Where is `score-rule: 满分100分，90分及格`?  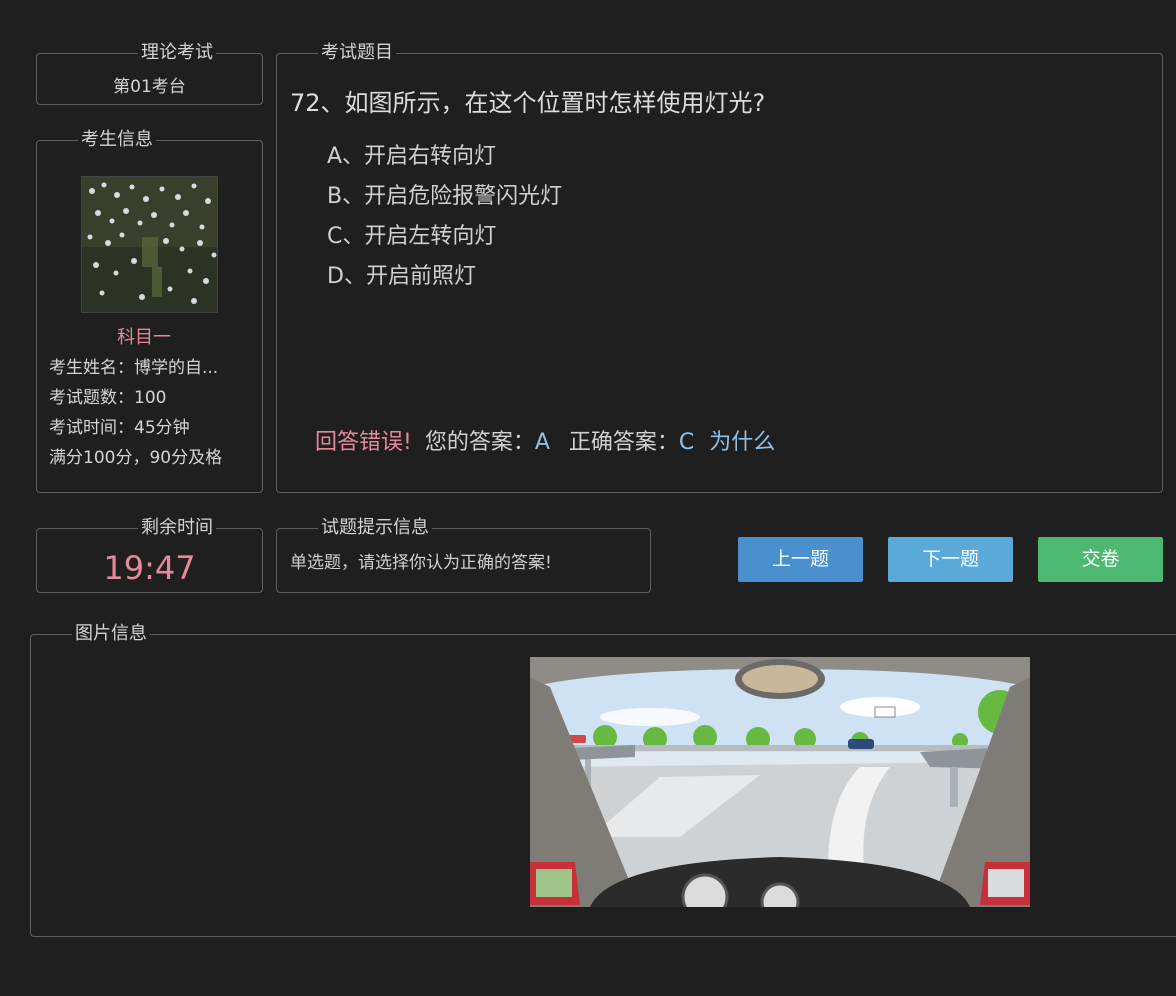
score-rule: 满分100分，90分及格 is located at coordinates (136, 458).